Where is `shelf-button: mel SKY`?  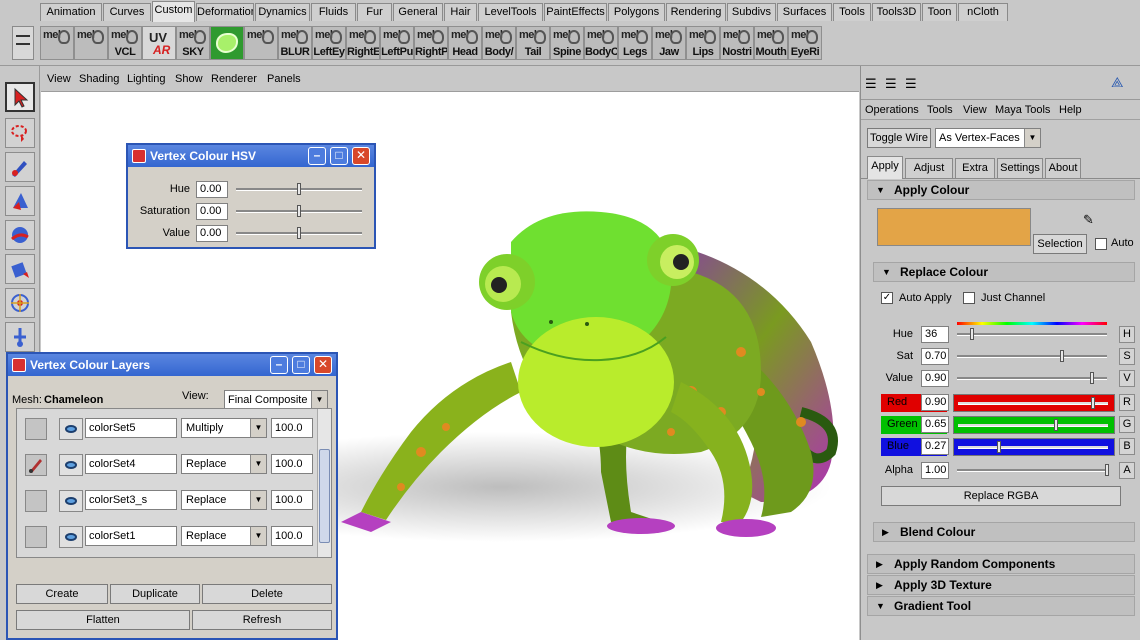
shelf-button: mel SKY is located at coordinates (193, 43).